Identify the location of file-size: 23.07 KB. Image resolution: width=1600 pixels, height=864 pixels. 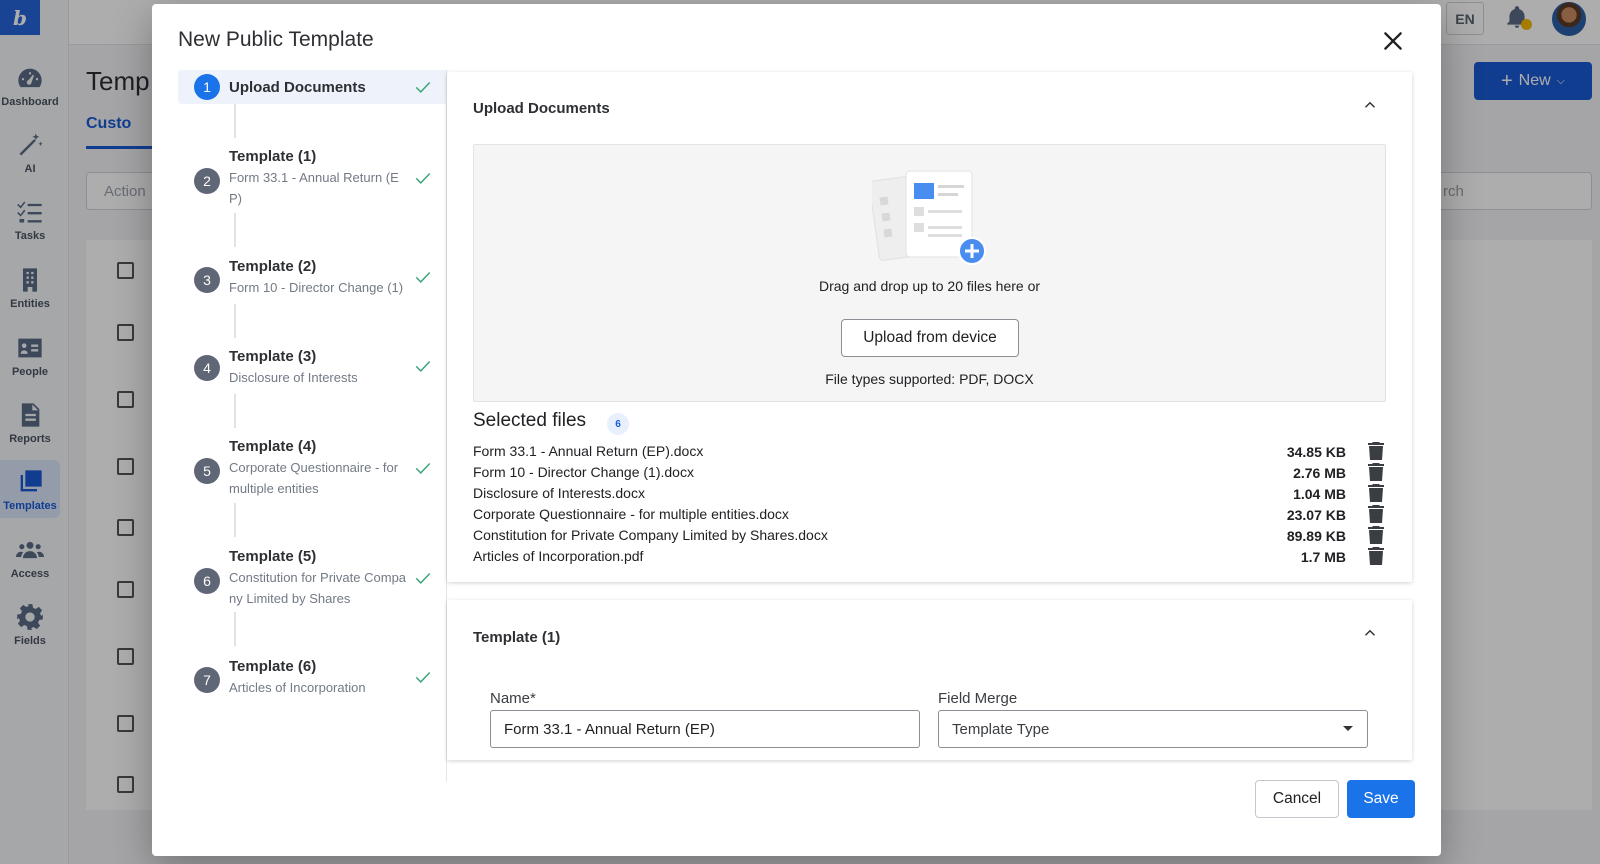
(1316, 515).